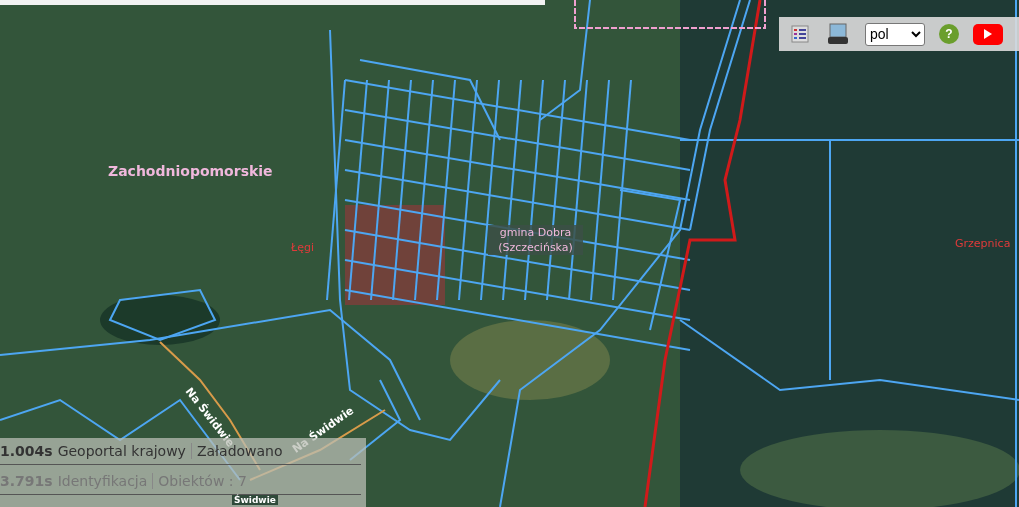  I want to click on load-time: 1.004s, so click(26, 451).